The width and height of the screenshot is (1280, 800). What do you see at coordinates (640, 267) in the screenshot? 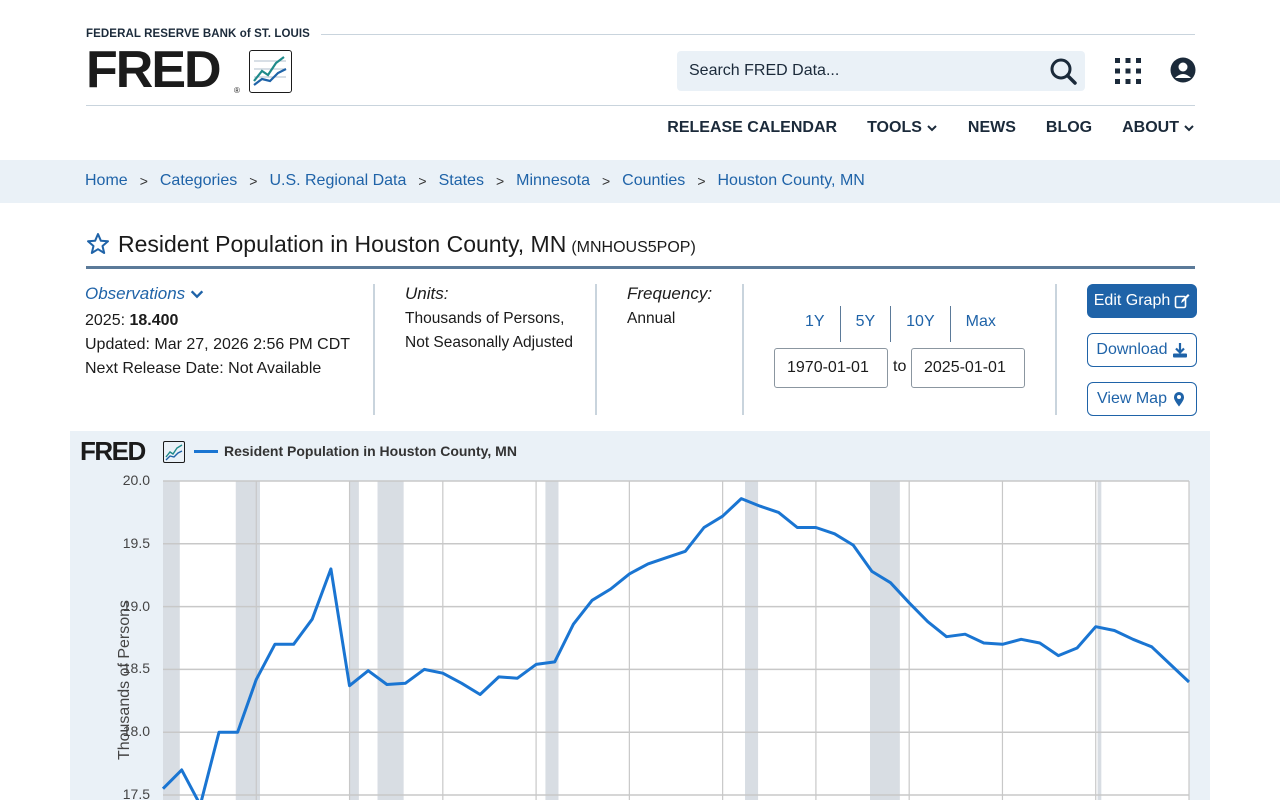
I see `title-divider` at bounding box center [640, 267].